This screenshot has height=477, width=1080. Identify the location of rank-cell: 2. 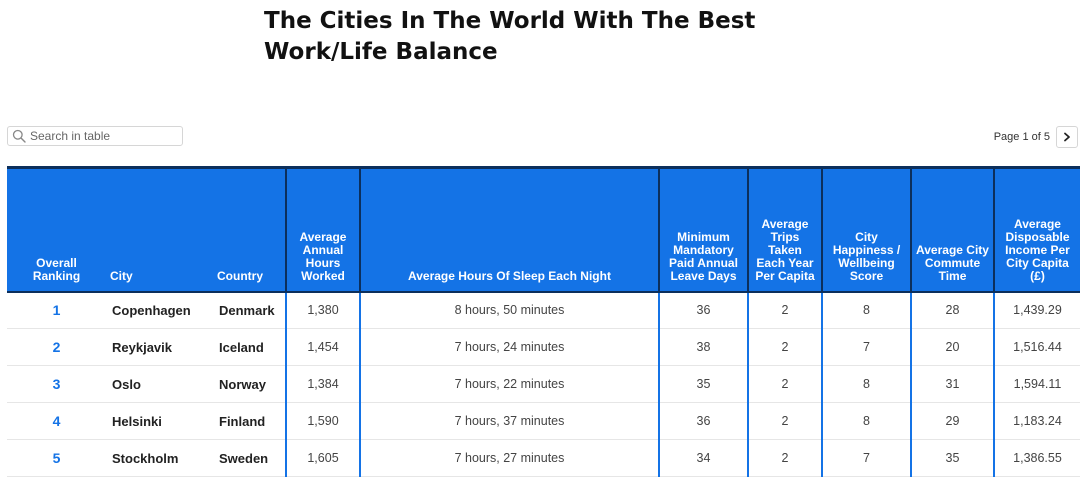
(56, 347).